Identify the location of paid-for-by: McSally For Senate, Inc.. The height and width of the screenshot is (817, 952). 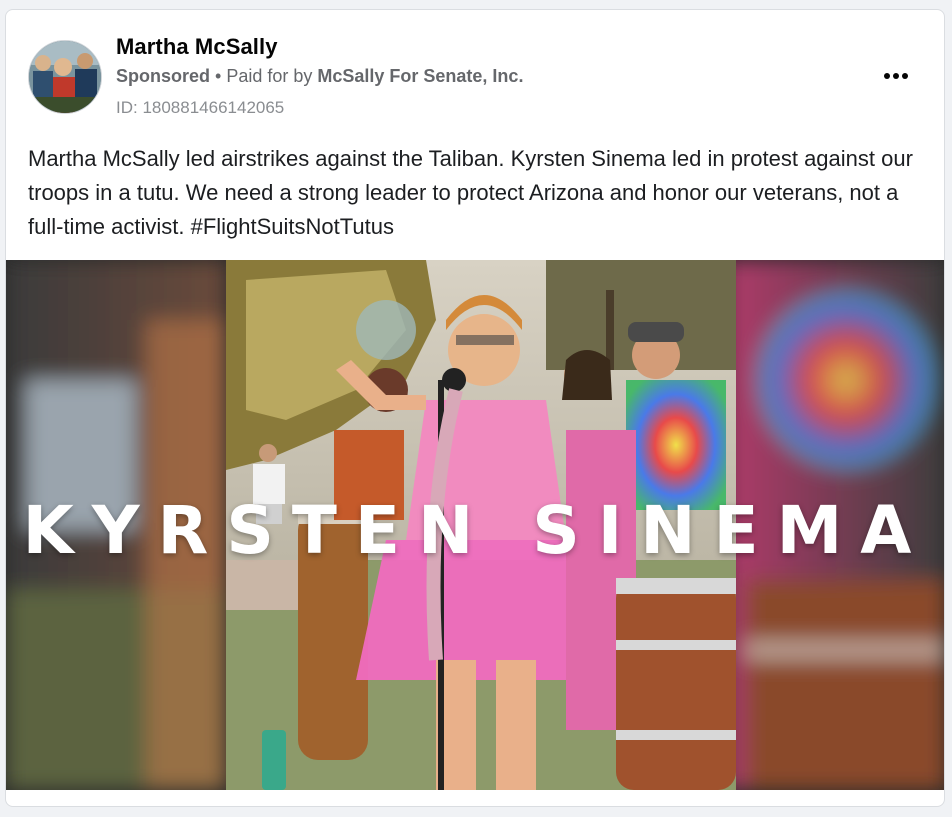
(420, 76).